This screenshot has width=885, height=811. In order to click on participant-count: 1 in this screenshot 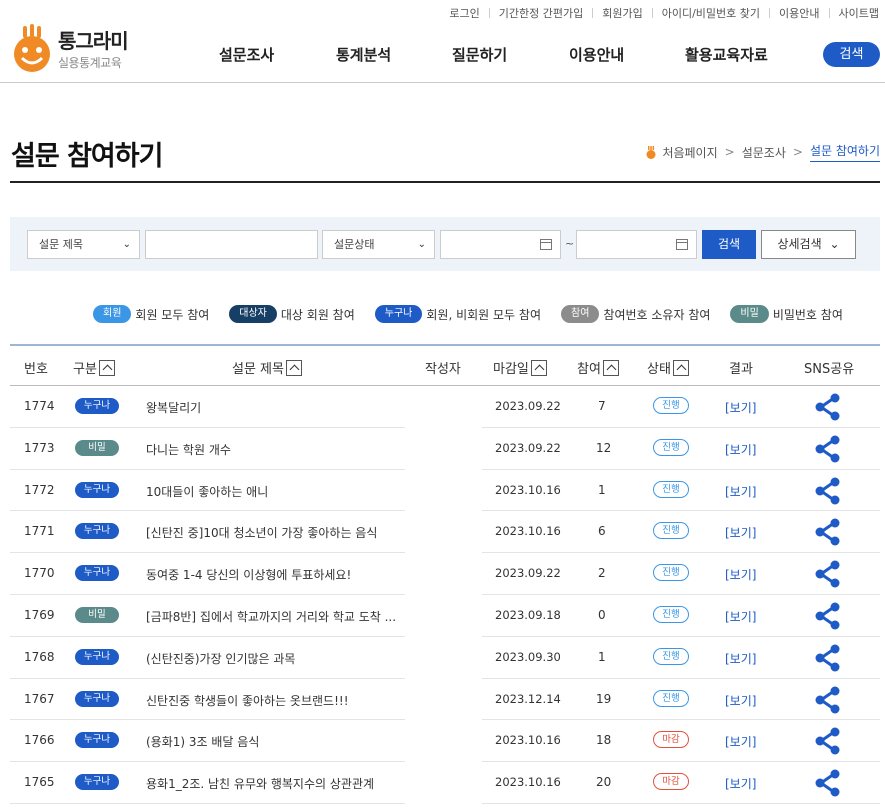, I will do `click(602, 489)`.